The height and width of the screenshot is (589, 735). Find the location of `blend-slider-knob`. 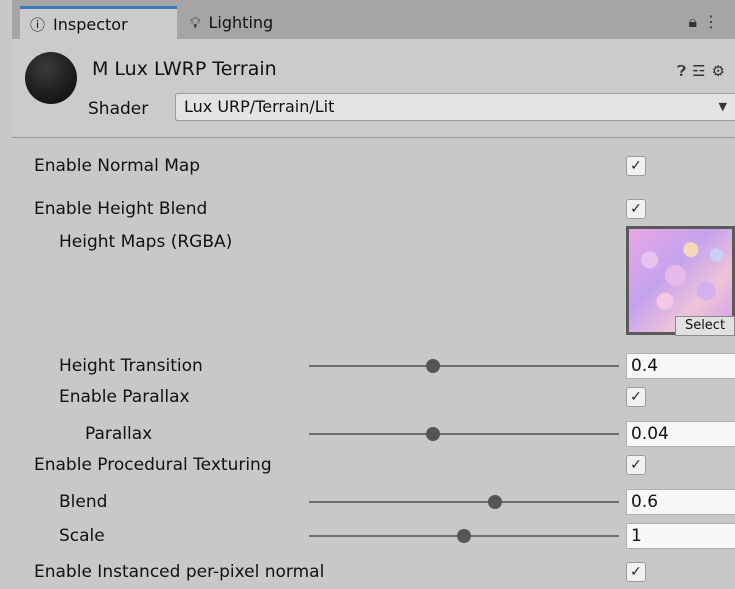

blend-slider-knob is located at coordinates (495, 502).